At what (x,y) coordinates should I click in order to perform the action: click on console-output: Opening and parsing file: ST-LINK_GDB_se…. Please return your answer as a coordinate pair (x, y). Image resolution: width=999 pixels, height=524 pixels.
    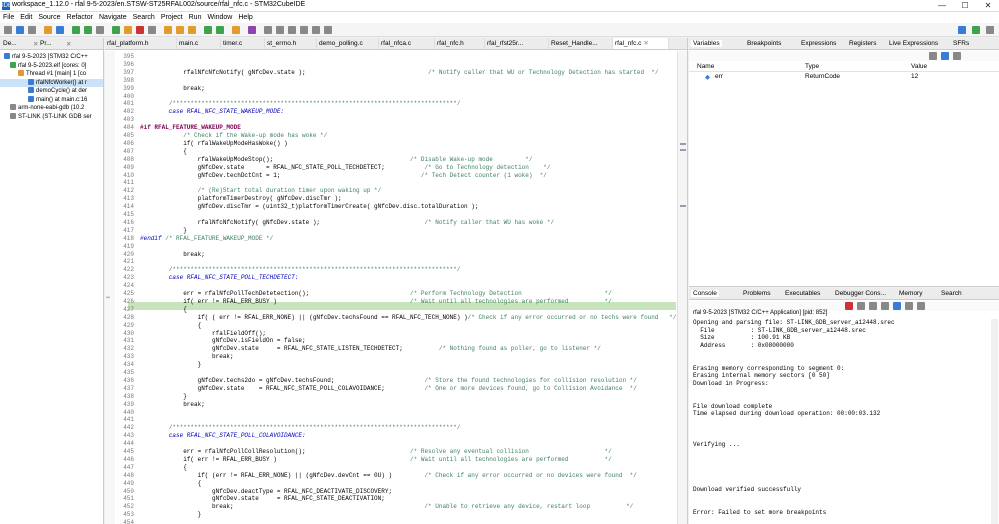
    Looking at the image, I should click on (839, 421).